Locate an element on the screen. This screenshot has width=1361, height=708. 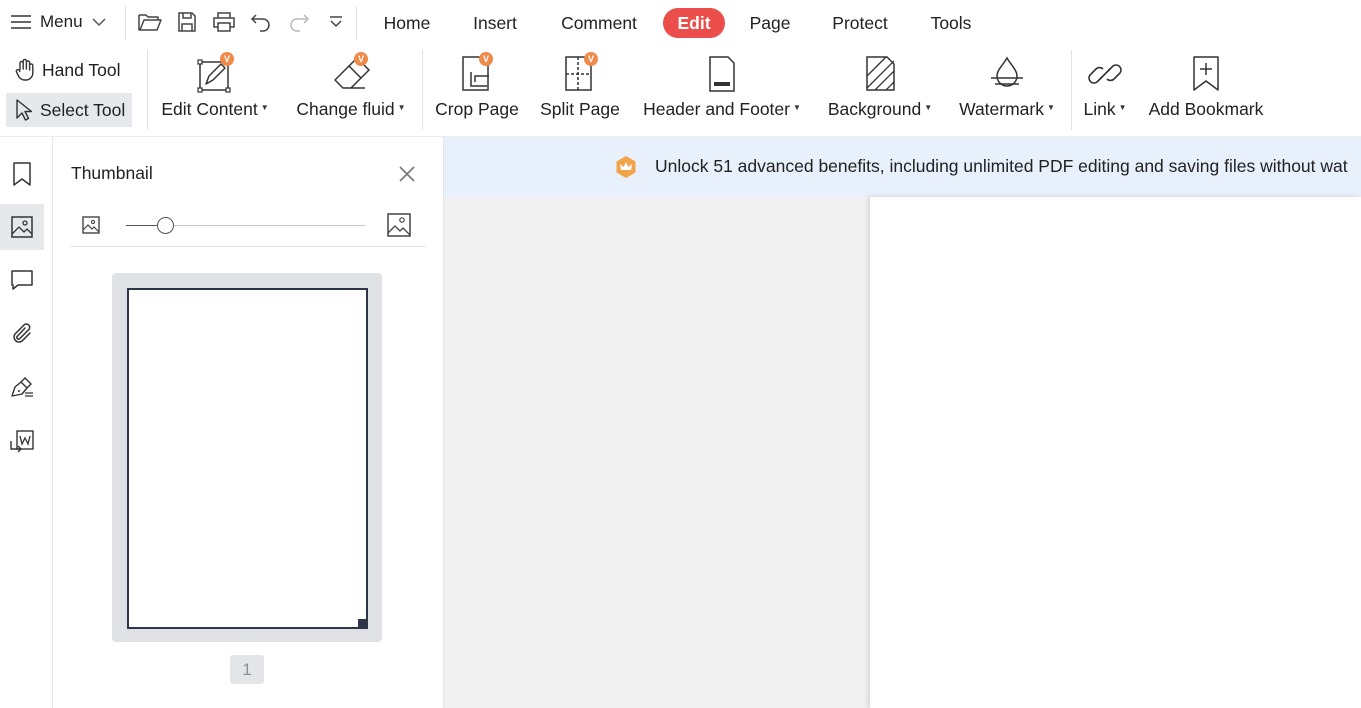
tab-comment: Comment is located at coordinates (599, 23).